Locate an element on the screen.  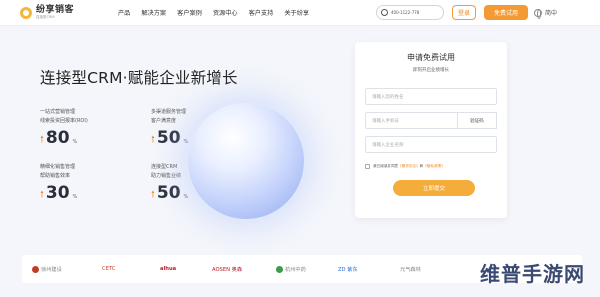
nav-item-support: 客户支持 is located at coordinates (261, 12).